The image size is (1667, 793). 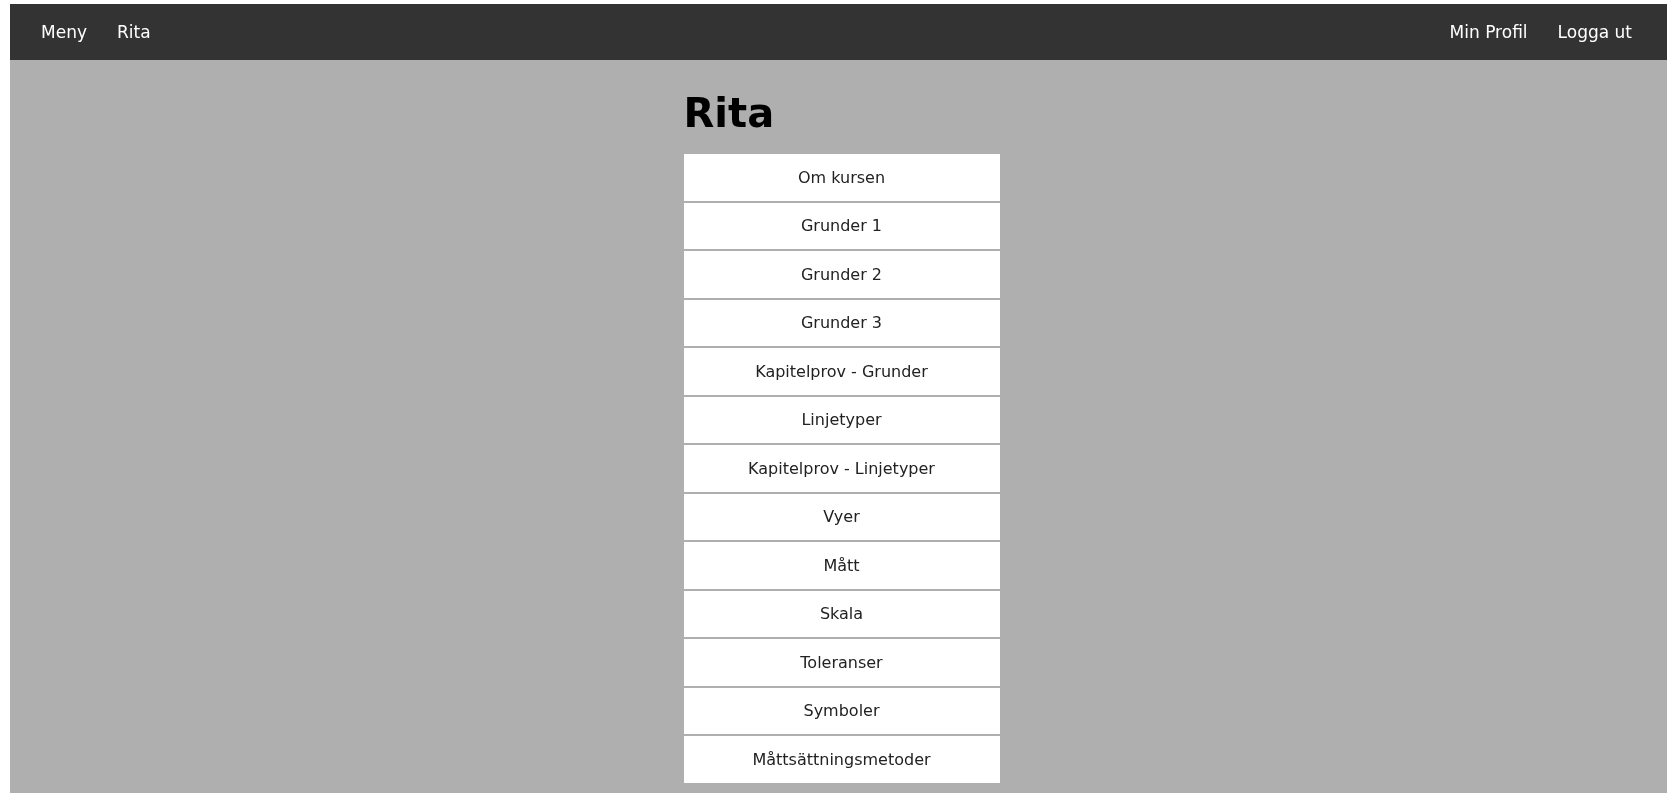 What do you see at coordinates (841, 419) in the screenshot?
I see `course-item: Linjetyper` at bounding box center [841, 419].